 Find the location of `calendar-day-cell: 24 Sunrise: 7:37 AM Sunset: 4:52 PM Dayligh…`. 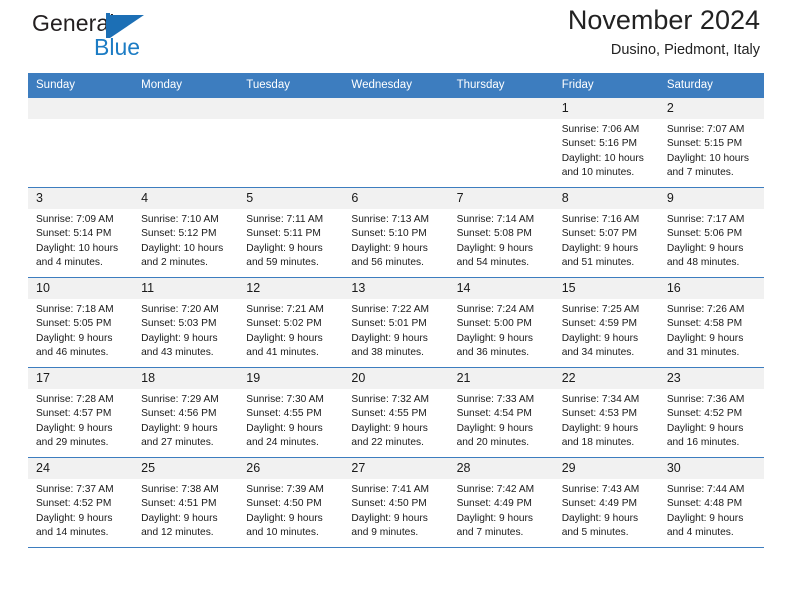

calendar-day-cell: 24 Sunrise: 7:37 AM Sunset: 4:52 PM Dayligh… is located at coordinates (81, 502).